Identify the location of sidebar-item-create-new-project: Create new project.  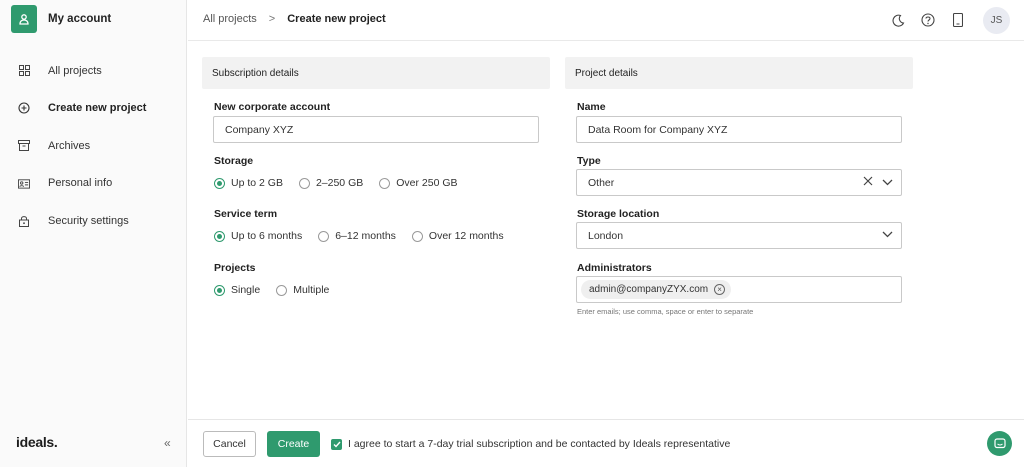
(93, 109).